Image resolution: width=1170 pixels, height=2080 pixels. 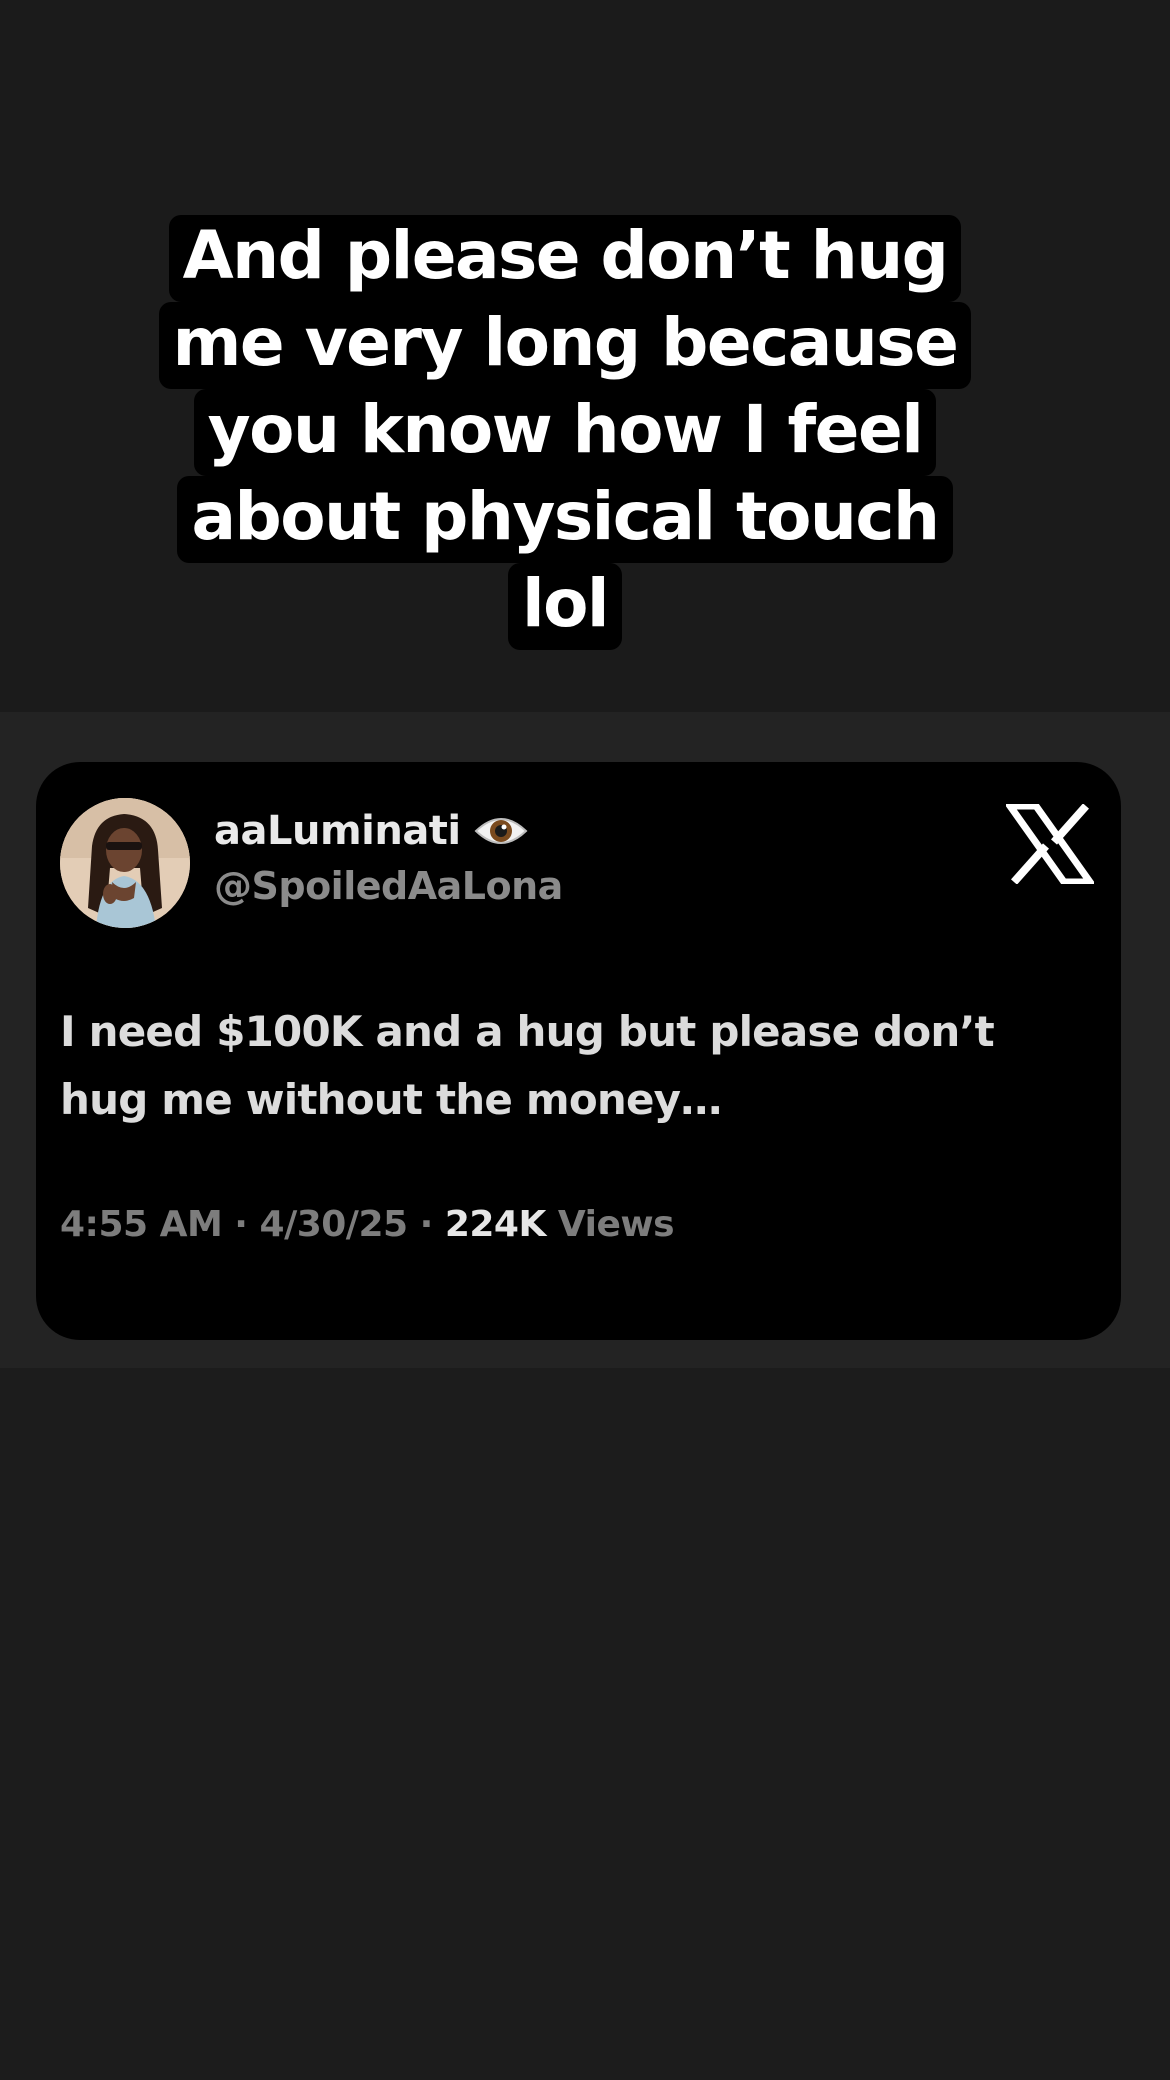 I want to click on caption-text-line-5: lol, so click(x=565, y=606).